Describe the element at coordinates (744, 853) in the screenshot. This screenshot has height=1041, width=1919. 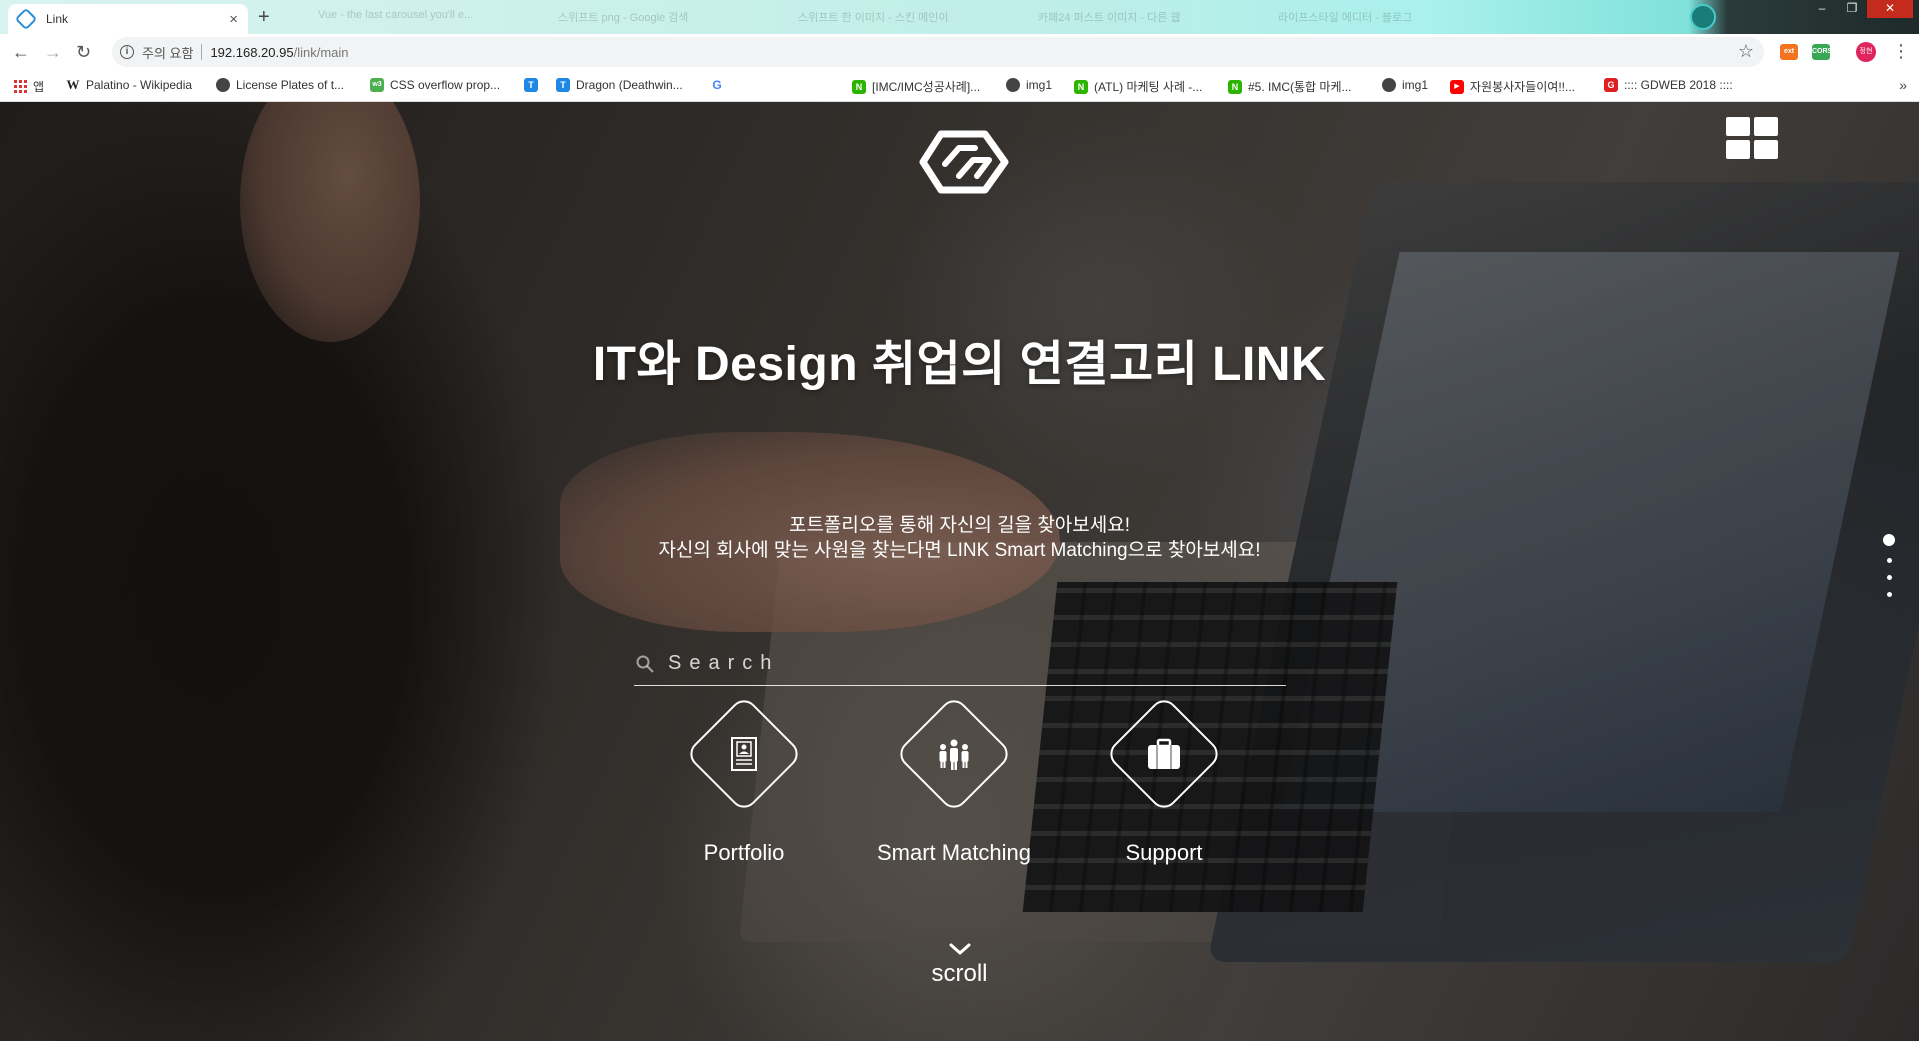
I see `feature-portfolio-label: Portfolio` at that location.